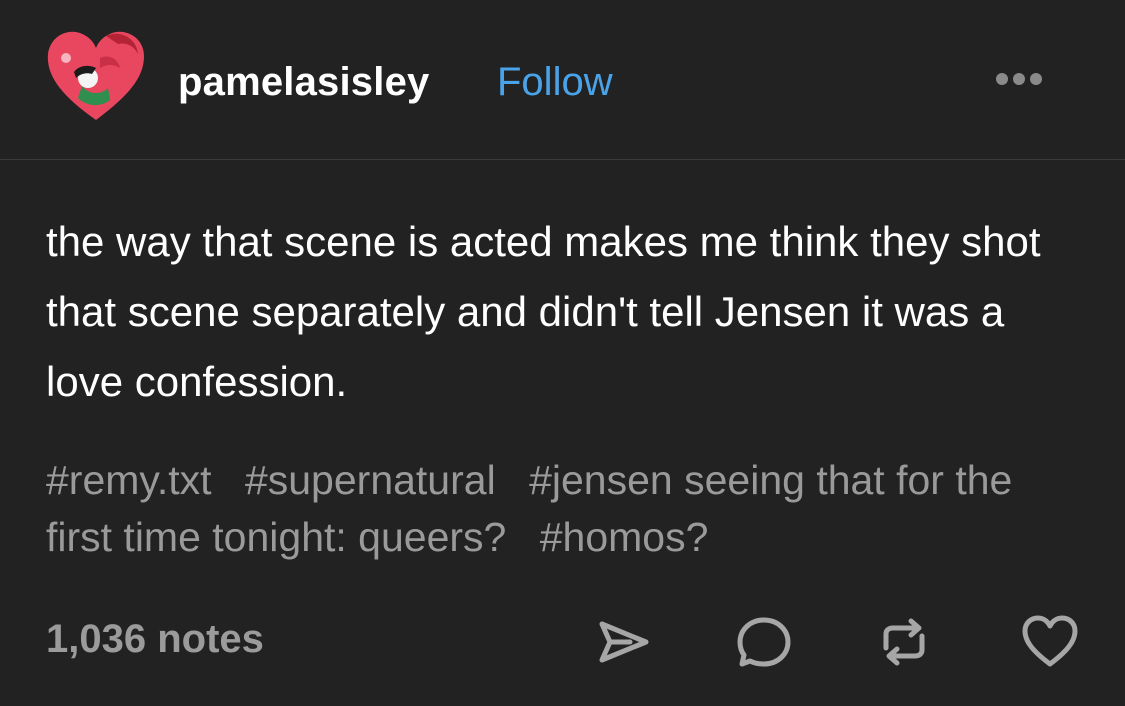 The width and height of the screenshot is (1125, 706). I want to click on follow-button: Follow, so click(555, 82).